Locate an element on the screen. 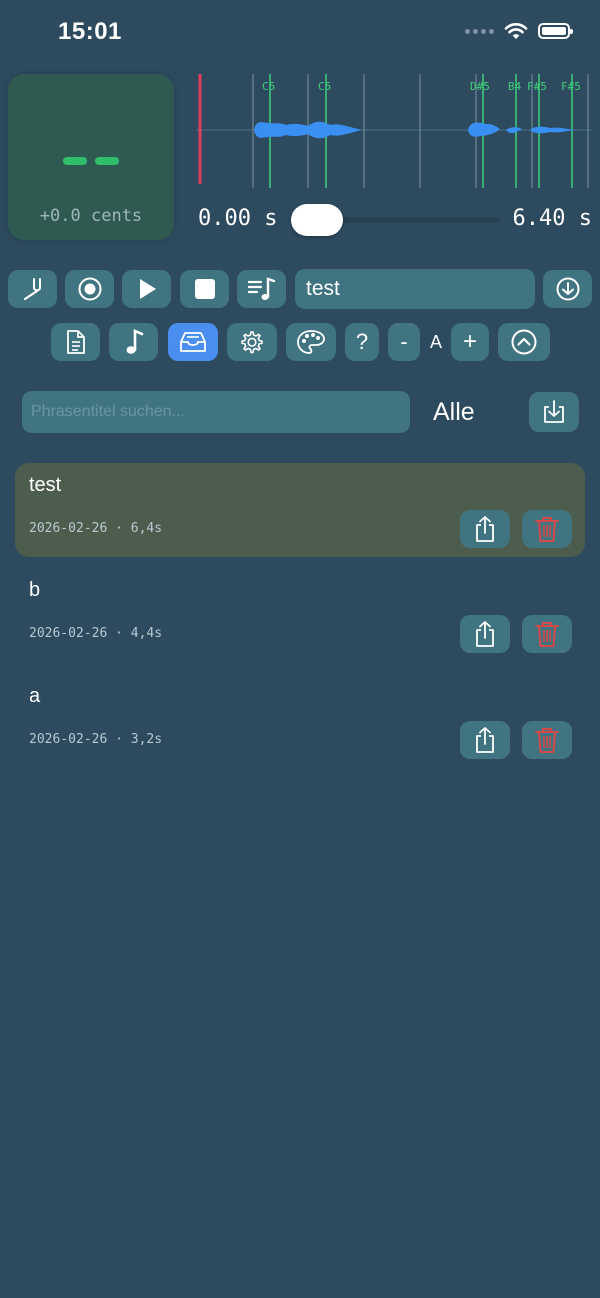 This screenshot has height=1298, width=600. document-button is located at coordinates (75, 342).